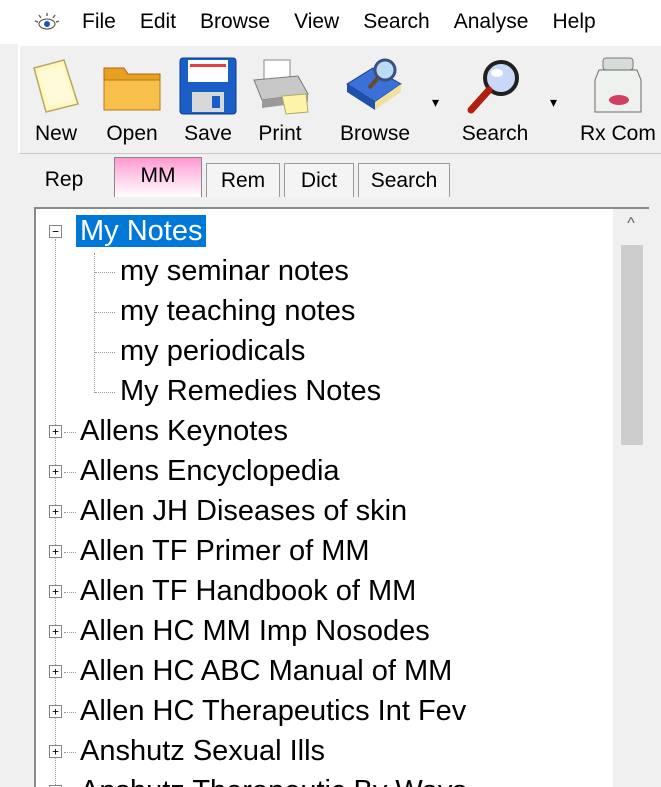  I want to click on tree-node-book: Allens Keynotes, so click(184, 431).